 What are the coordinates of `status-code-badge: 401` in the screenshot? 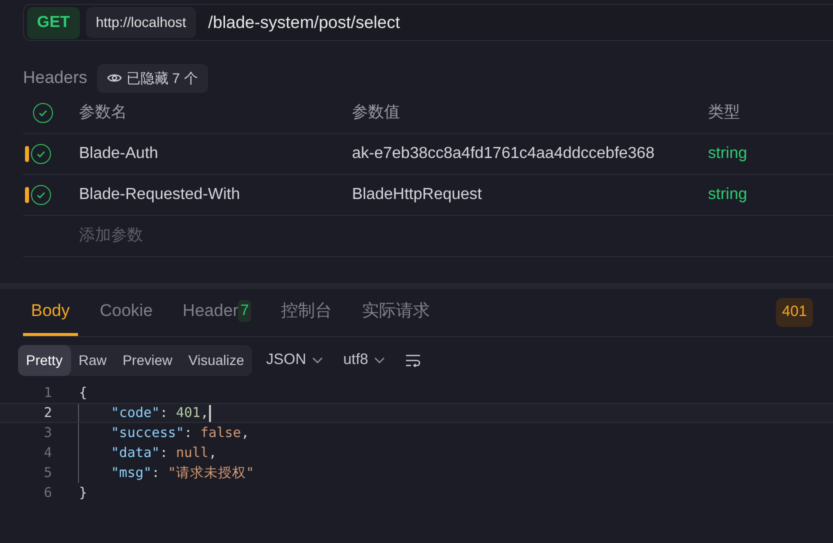 It's located at (794, 312).